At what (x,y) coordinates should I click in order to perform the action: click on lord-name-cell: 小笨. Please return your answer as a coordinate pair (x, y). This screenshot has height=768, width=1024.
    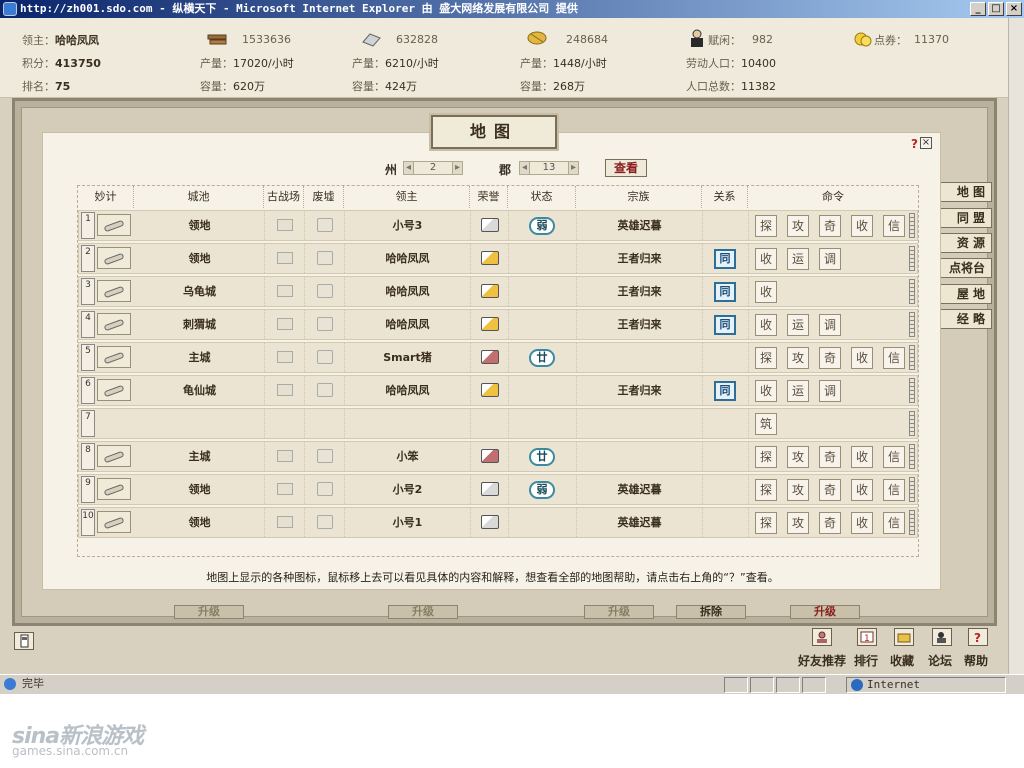
    Looking at the image, I should click on (408, 456).